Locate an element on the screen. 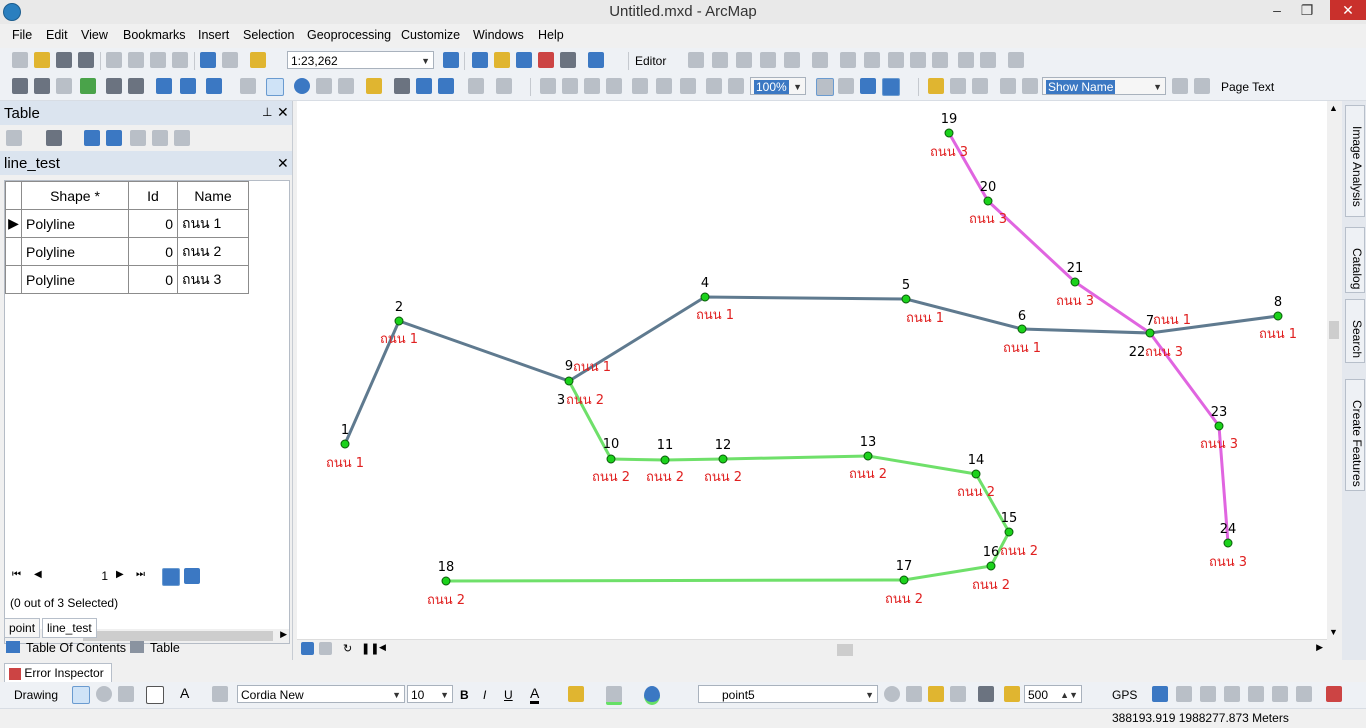 Image resolution: width=1366 pixels, height=728 pixels. zoom-out-icon is located at coordinates (42, 86).